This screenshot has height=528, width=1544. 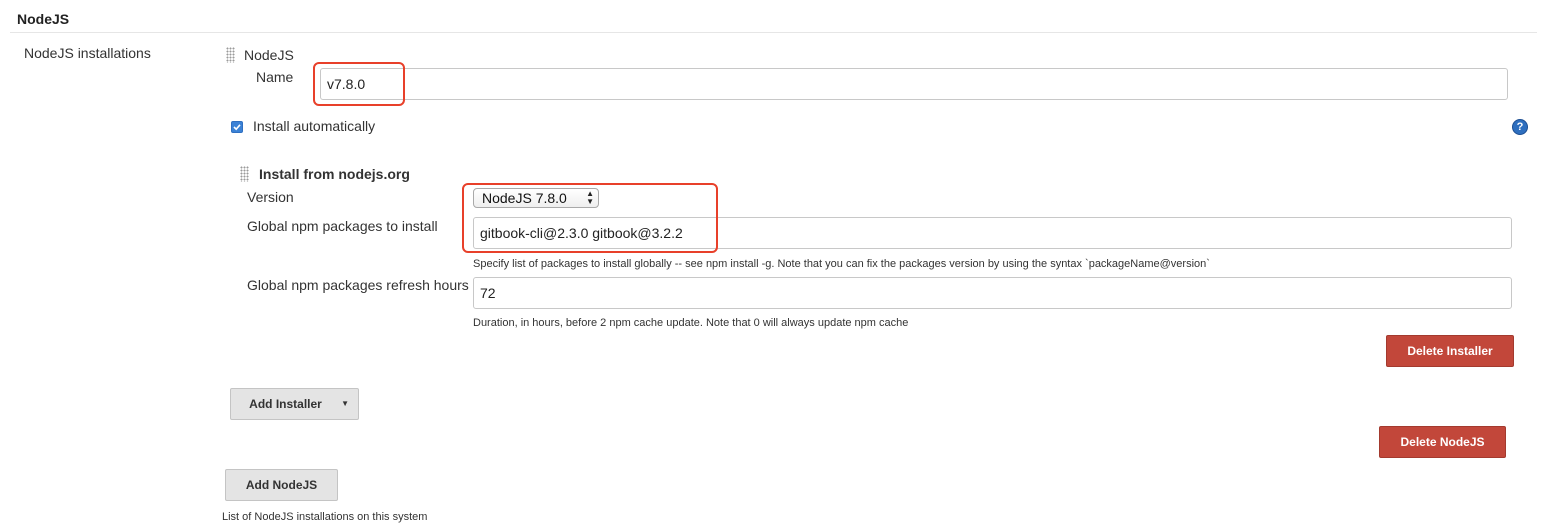 What do you see at coordinates (43, 19) in the screenshot?
I see `section-title: NodeJS` at bounding box center [43, 19].